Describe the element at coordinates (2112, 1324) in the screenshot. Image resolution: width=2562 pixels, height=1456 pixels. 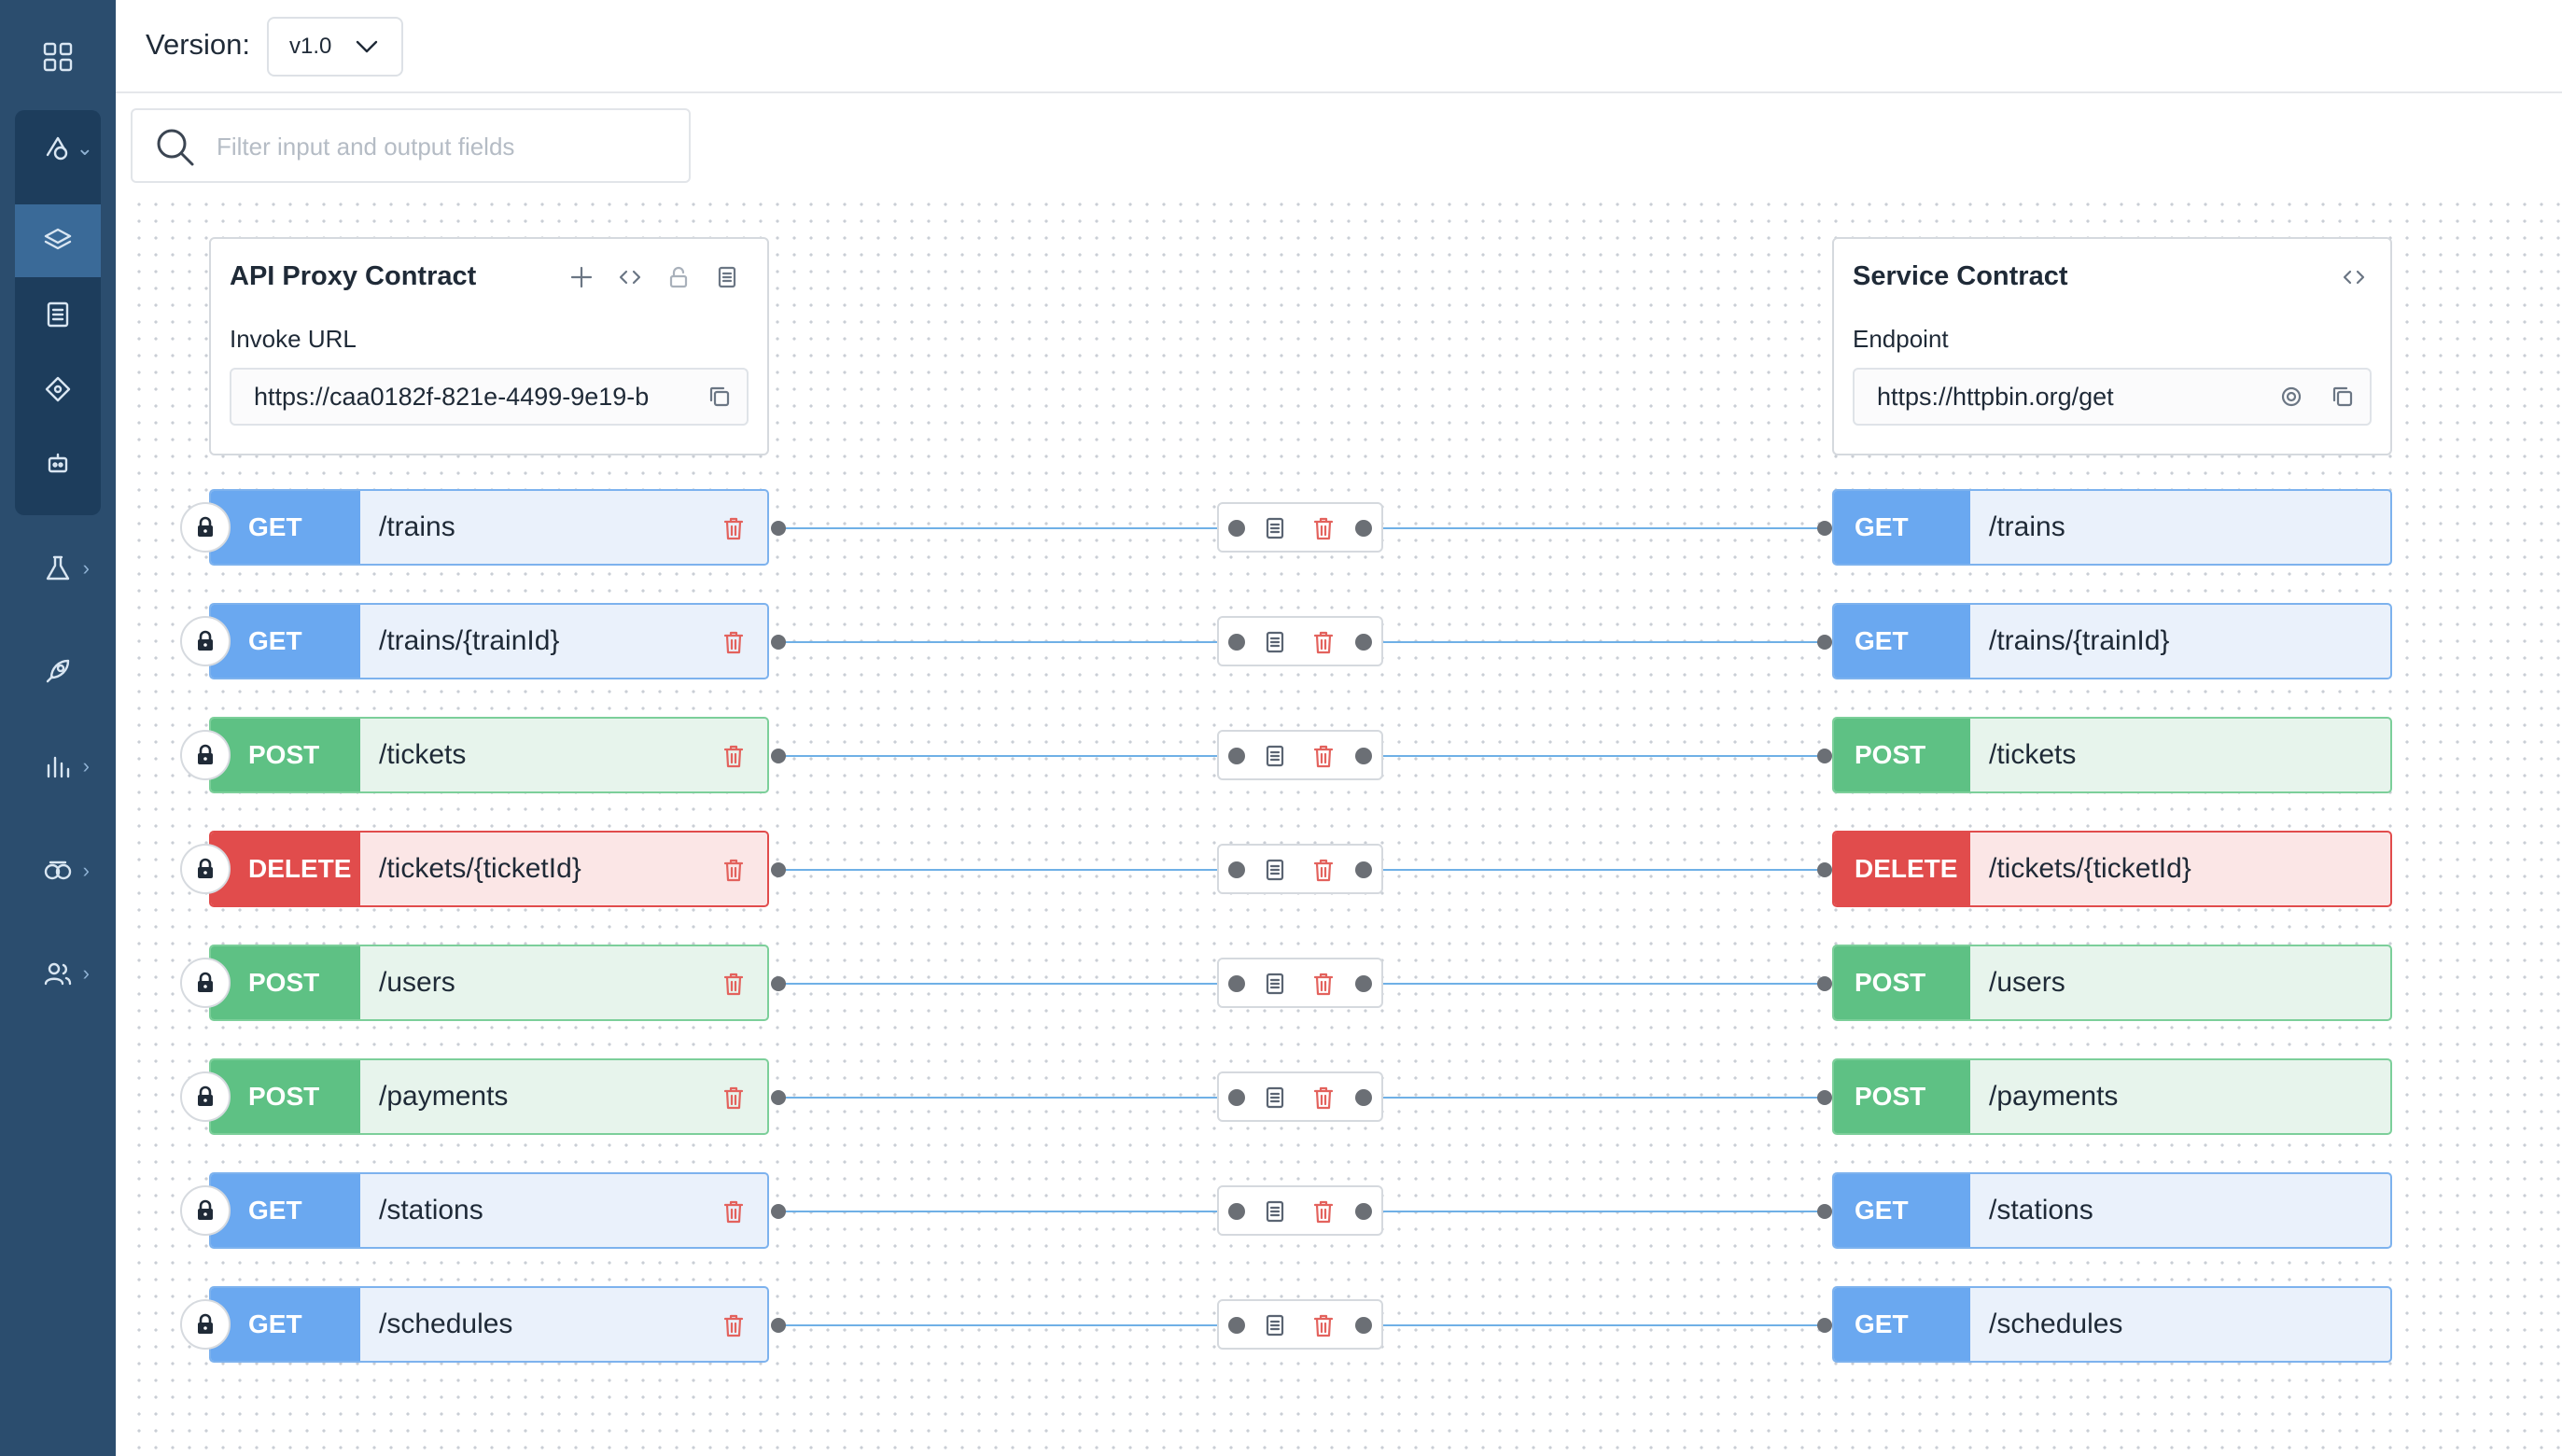
I see `service-operation: GET/schedules` at that location.